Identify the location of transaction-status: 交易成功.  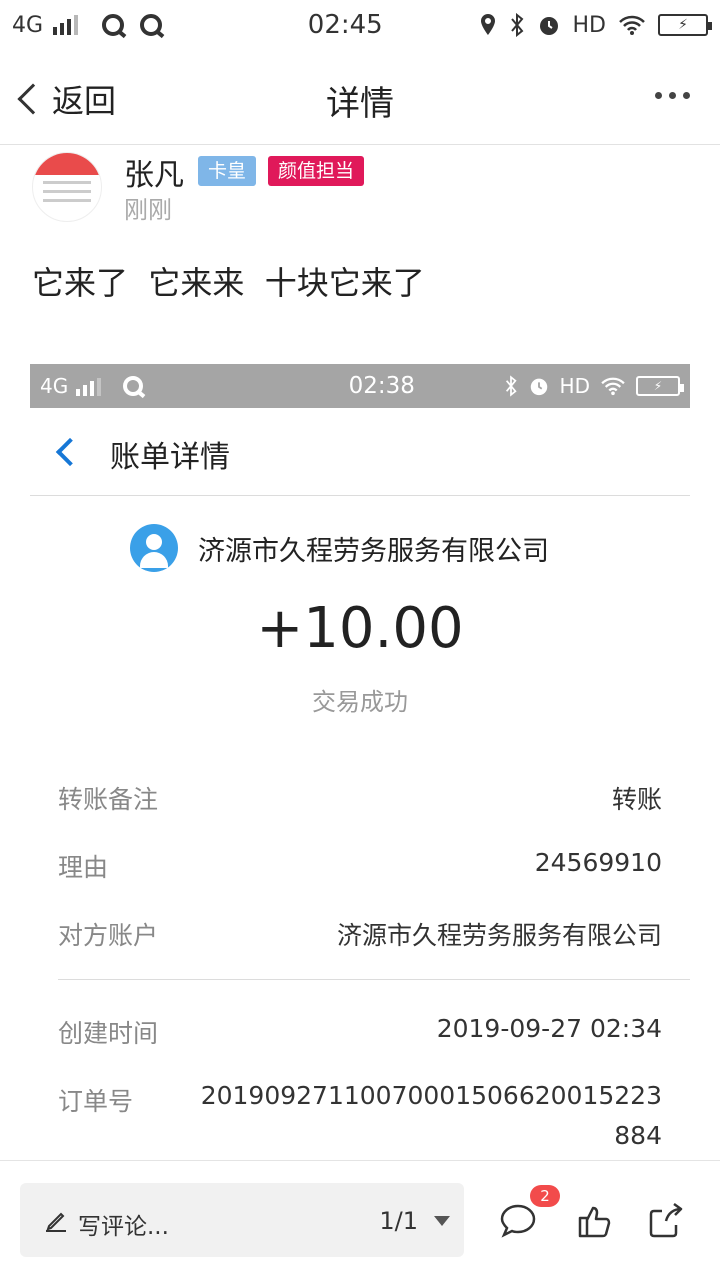
(360, 702).